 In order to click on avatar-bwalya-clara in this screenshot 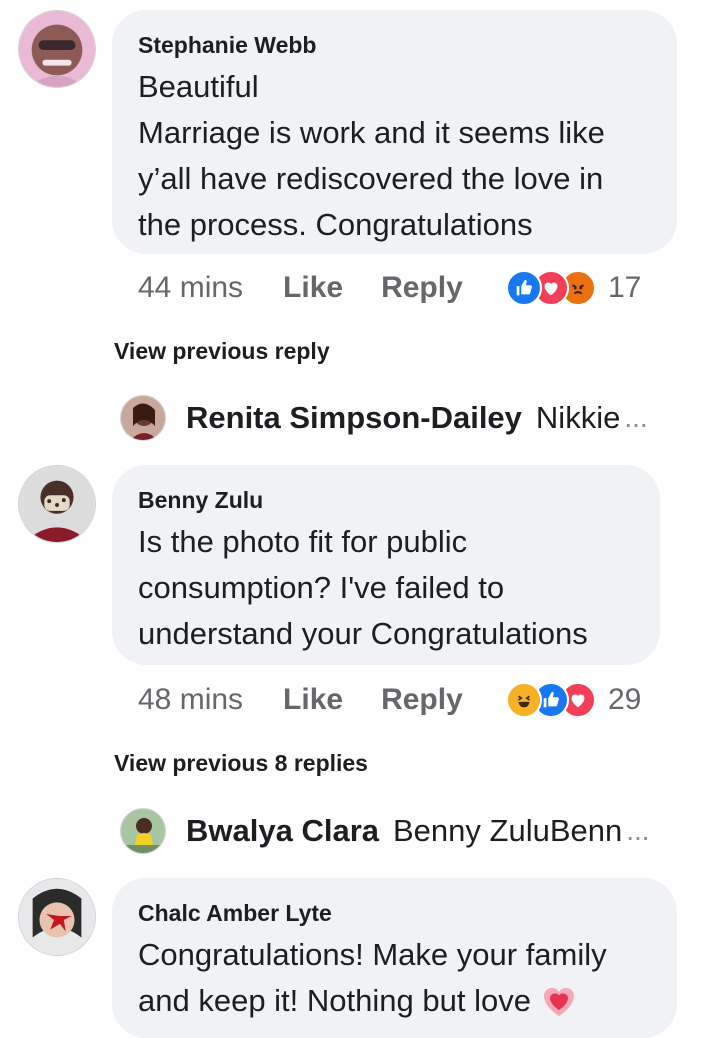, I will do `click(143, 831)`.